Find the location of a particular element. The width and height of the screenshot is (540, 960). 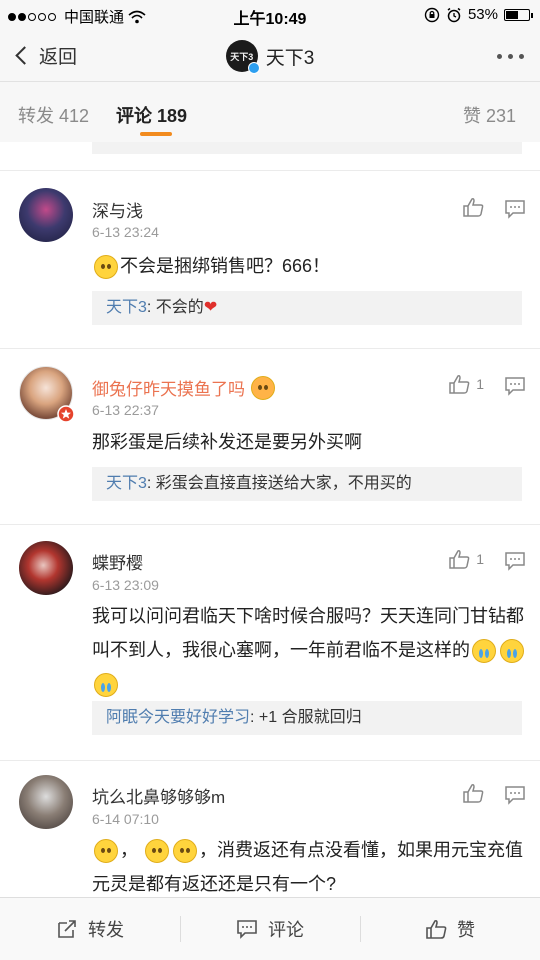

reply-box: 天下3: 彩蛋会直接直接送给大家，不用买的 is located at coordinates (307, 484).